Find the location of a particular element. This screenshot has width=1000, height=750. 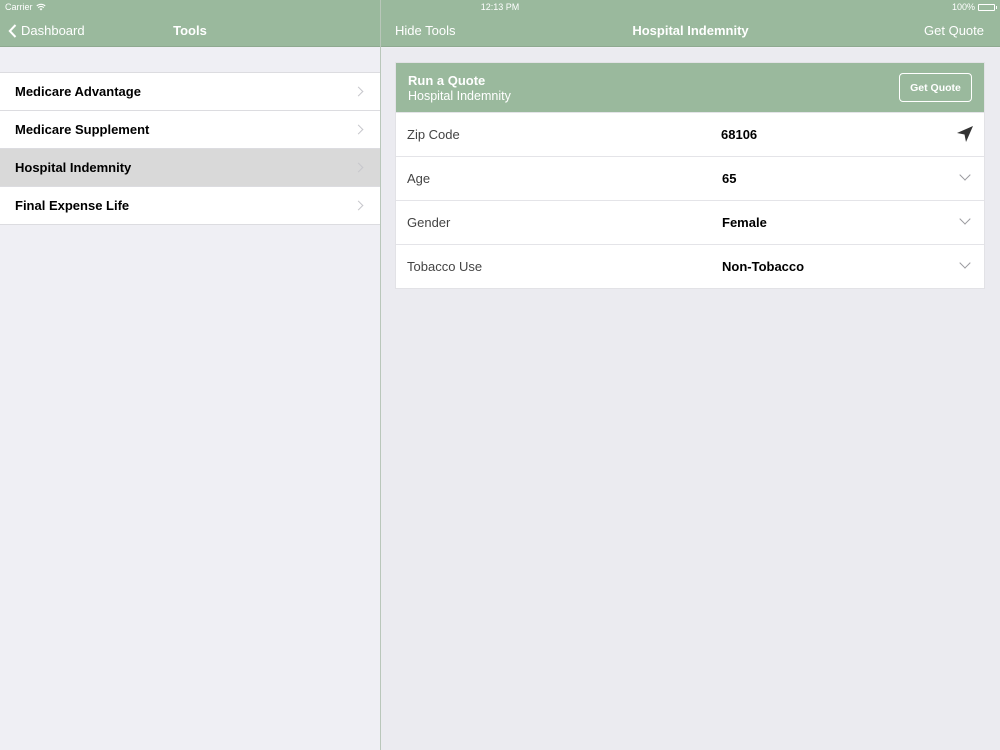

tobacco-use-value: Non-Tobacco is located at coordinates (763, 266).